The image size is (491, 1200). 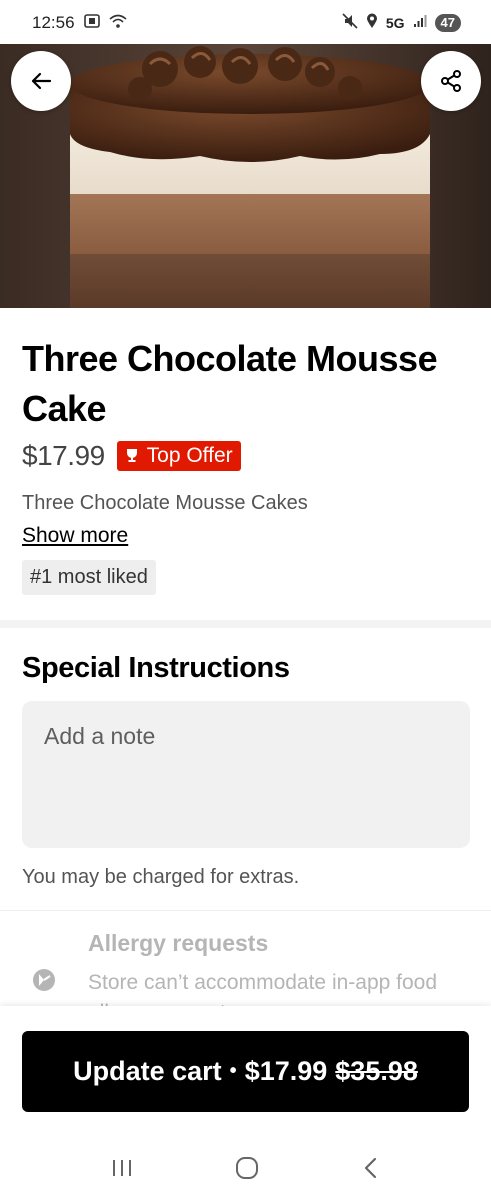 I want to click on recent-apps-icon, so click(x=122, y=1170).